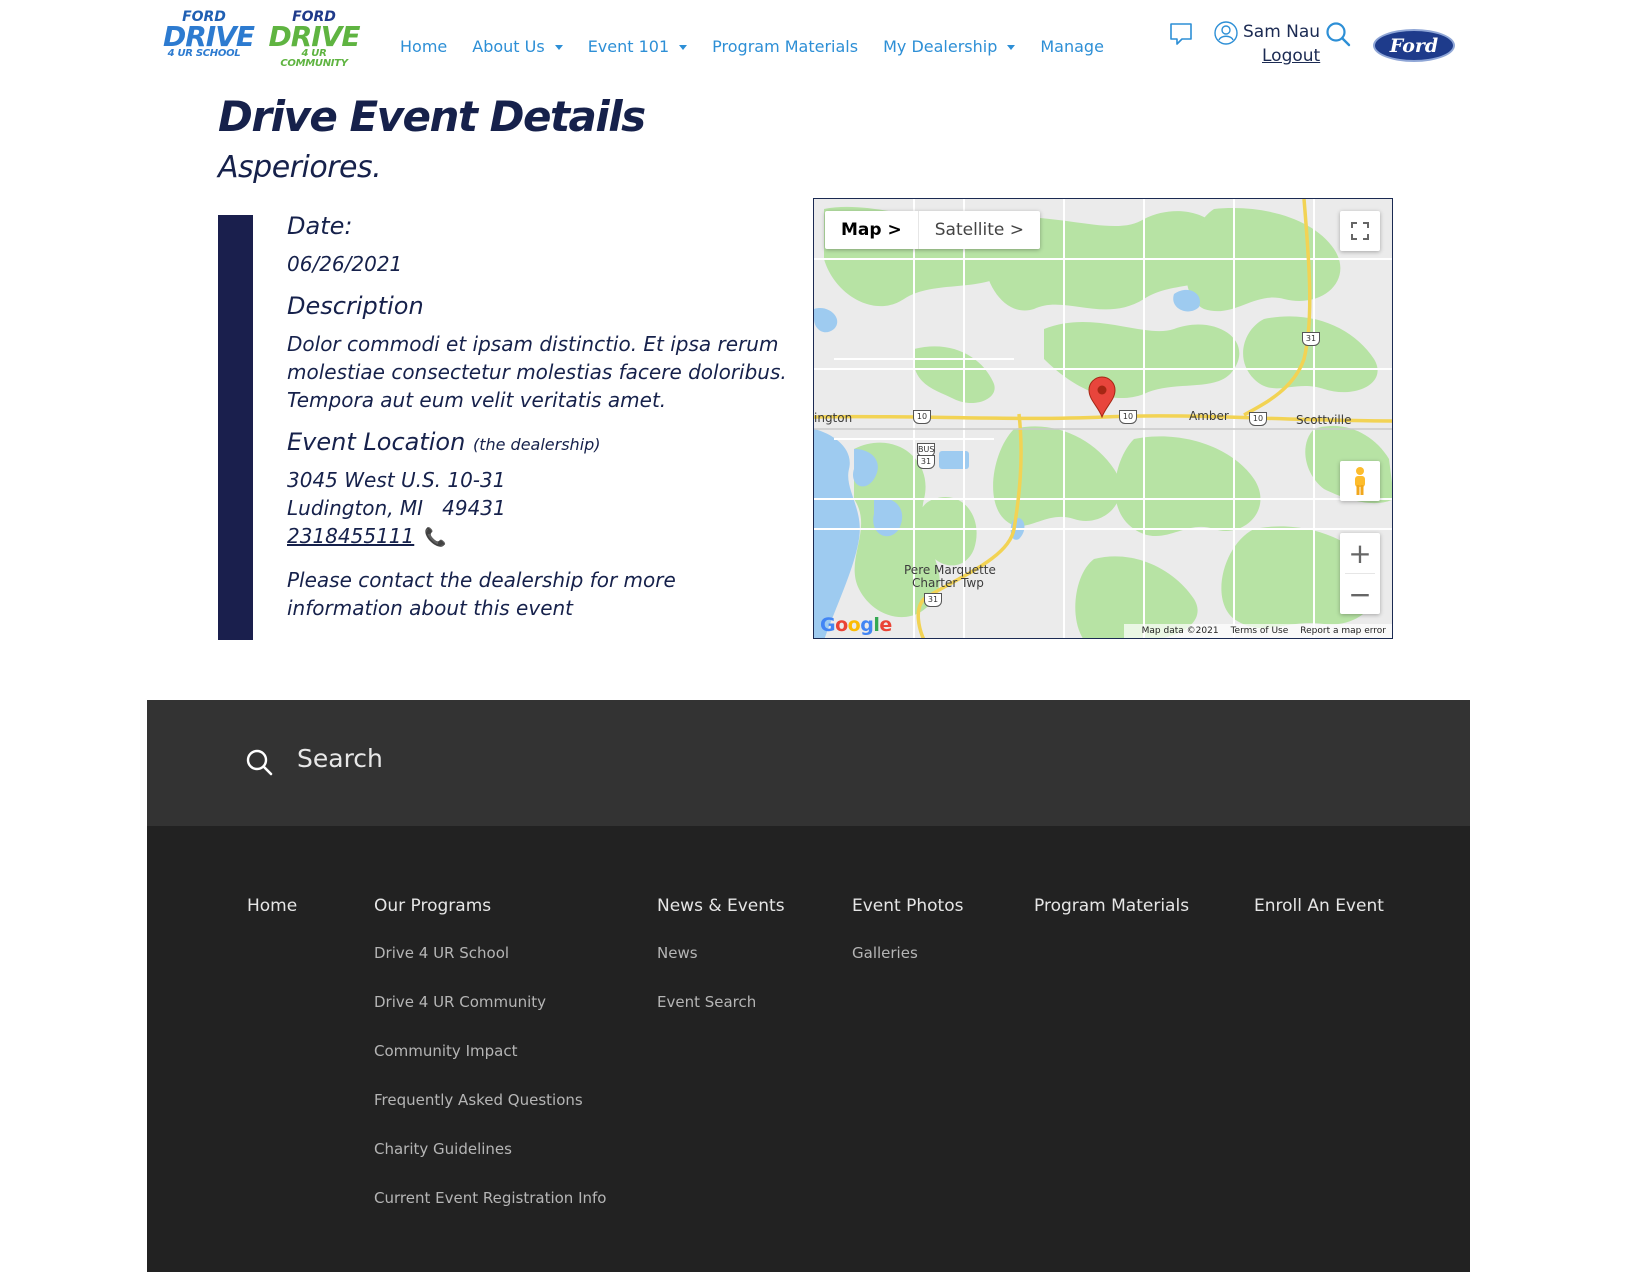 The width and height of the screenshot is (1645, 1272). I want to click on user-name: Sam Nau, so click(1282, 32).